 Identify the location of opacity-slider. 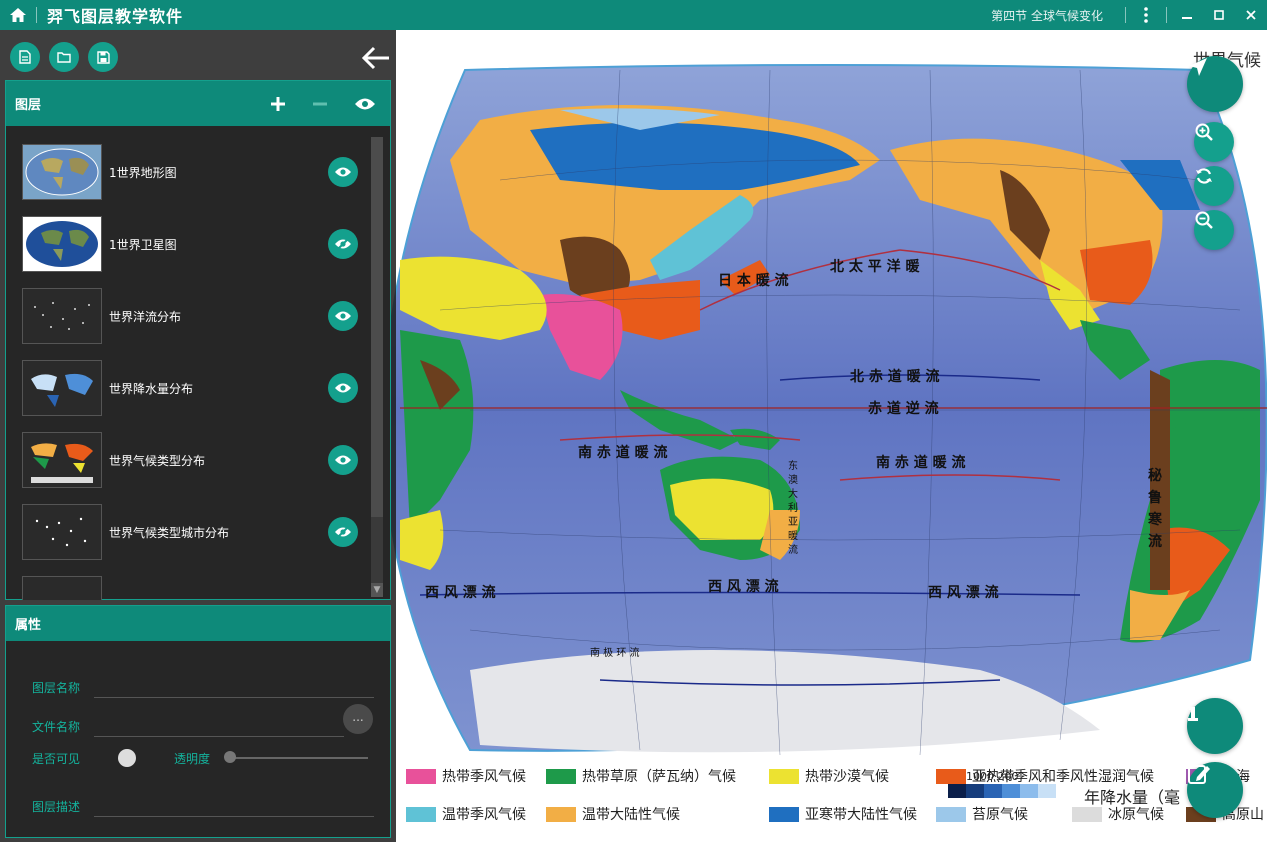
(298, 758).